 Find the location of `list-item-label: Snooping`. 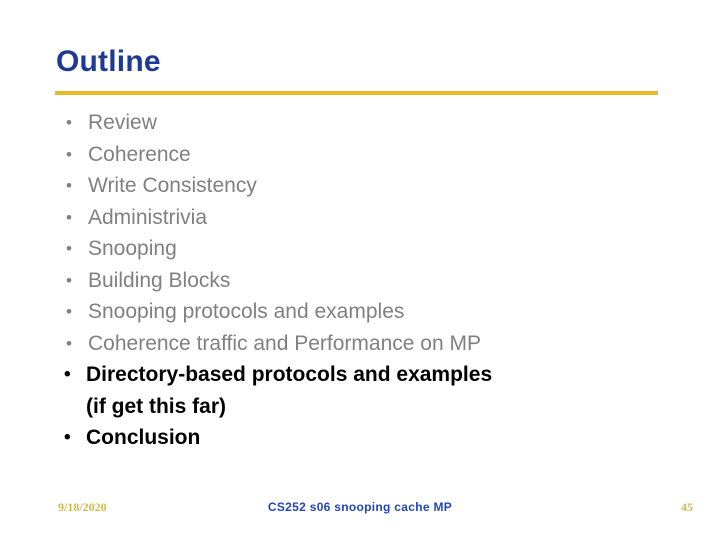

list-item-label: Snooping is located at coordinates (132, 248).